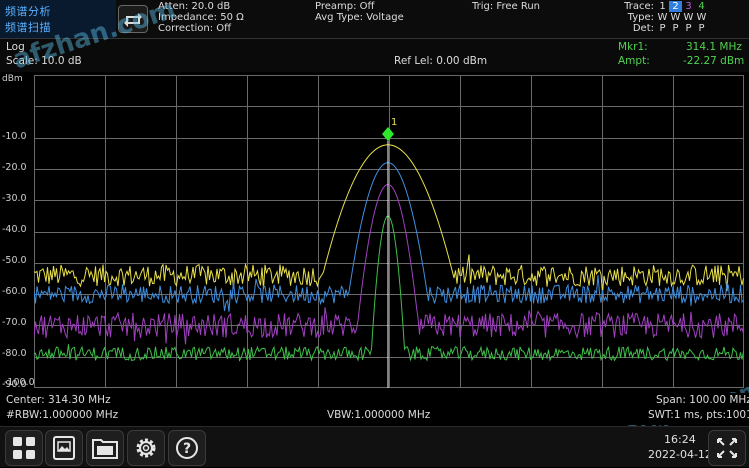  What do you see at coordinates (702, 400) in the screenshot?
I see `span-text: Span: 100.00 MHz` at bounding box center [702, 400].